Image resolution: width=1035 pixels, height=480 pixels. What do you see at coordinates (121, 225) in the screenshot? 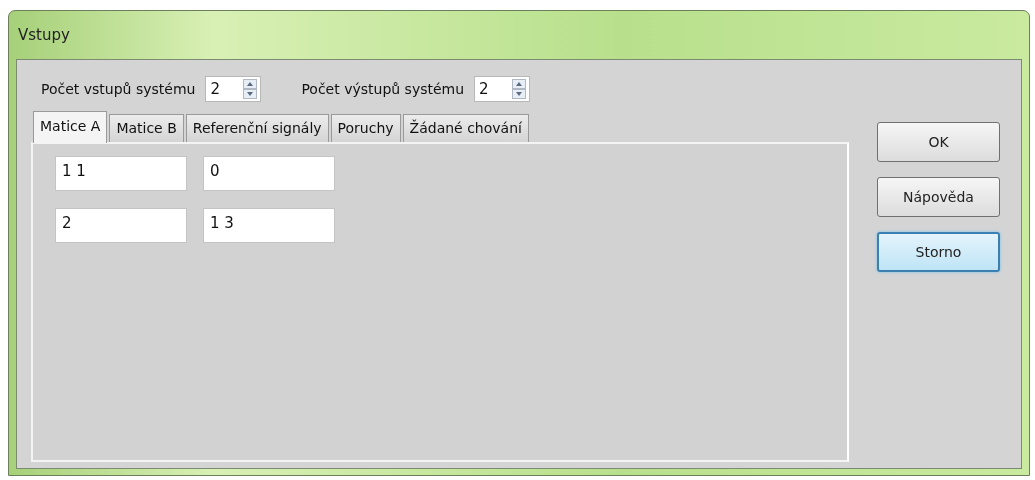
I see `input-field: 2` at bounding box center [121, 225].